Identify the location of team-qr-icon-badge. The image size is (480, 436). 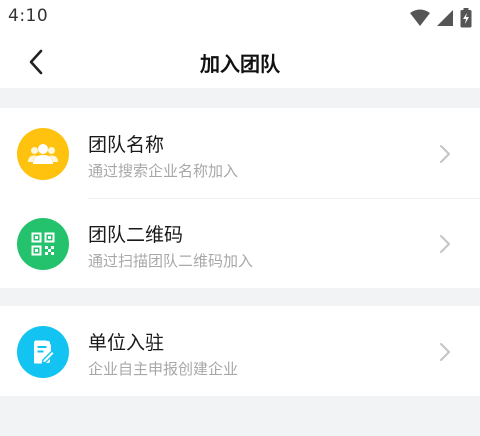
(43, 244).